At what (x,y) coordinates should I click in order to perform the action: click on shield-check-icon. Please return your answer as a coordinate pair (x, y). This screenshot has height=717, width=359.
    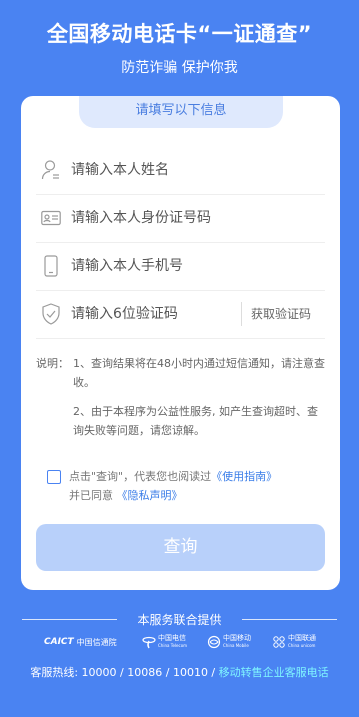
    Looking at the image, I should click on (51, 314).